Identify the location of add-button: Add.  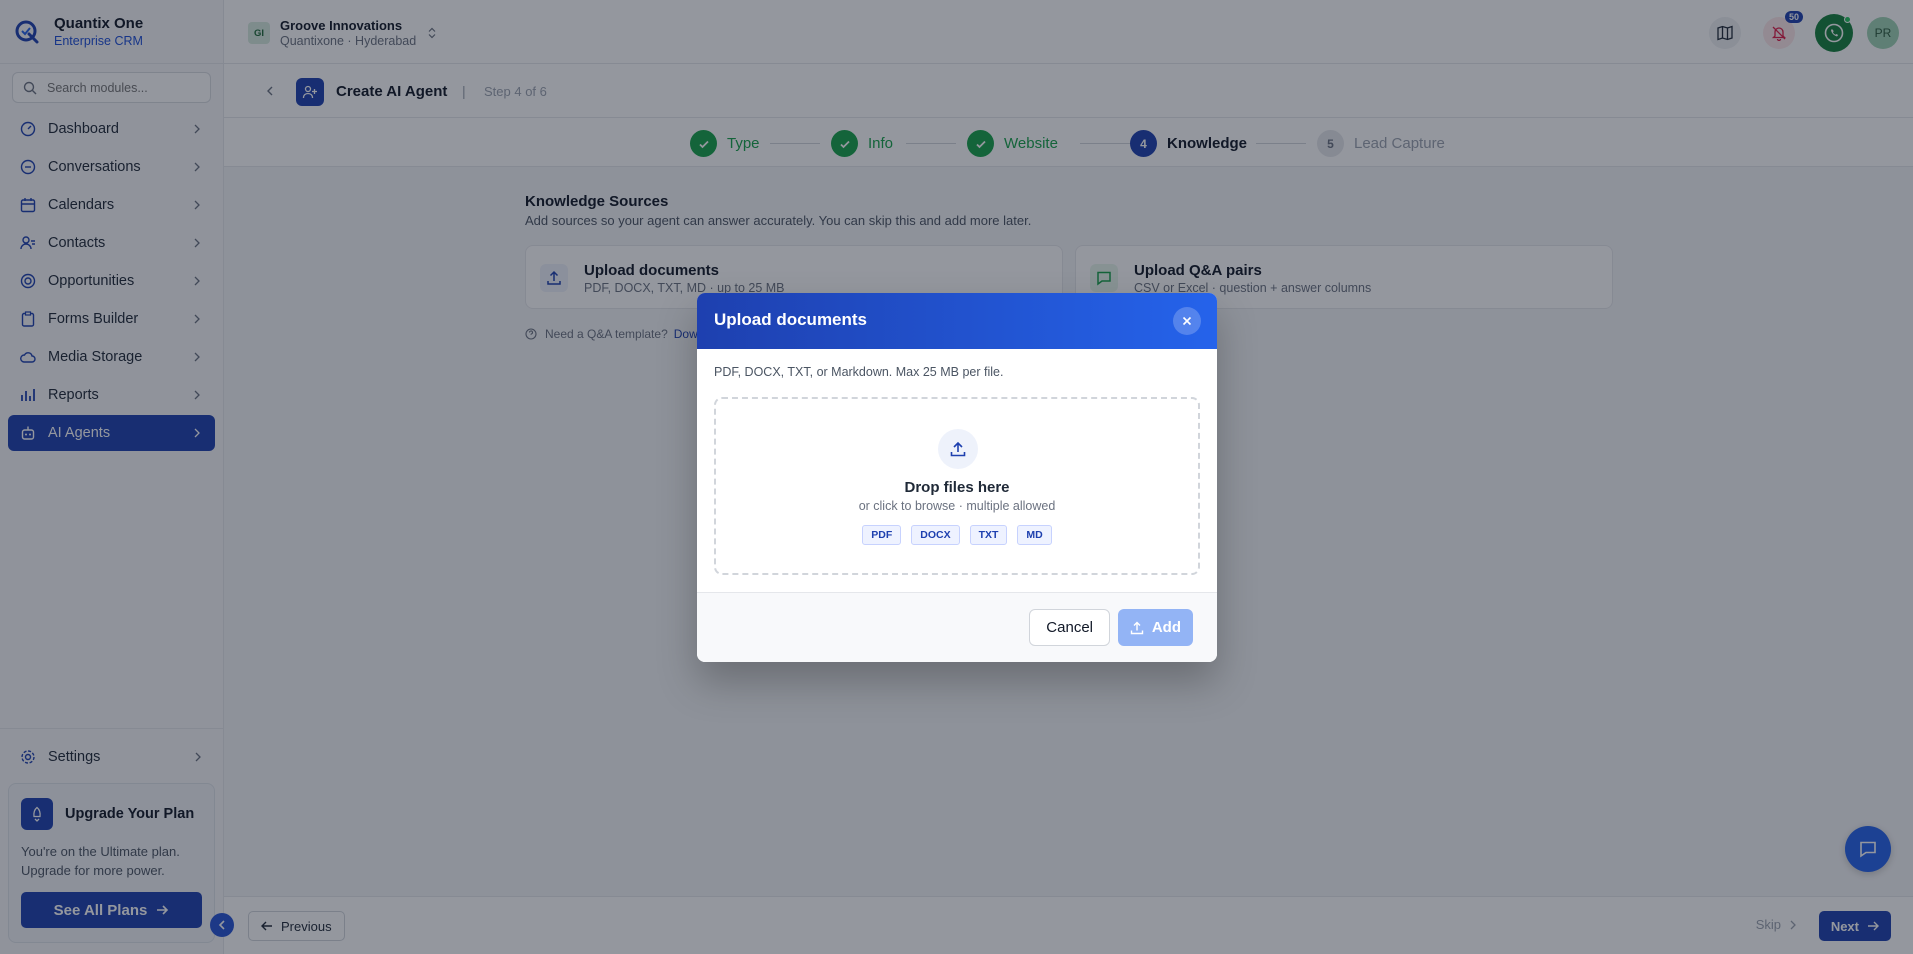
(1155, 627).